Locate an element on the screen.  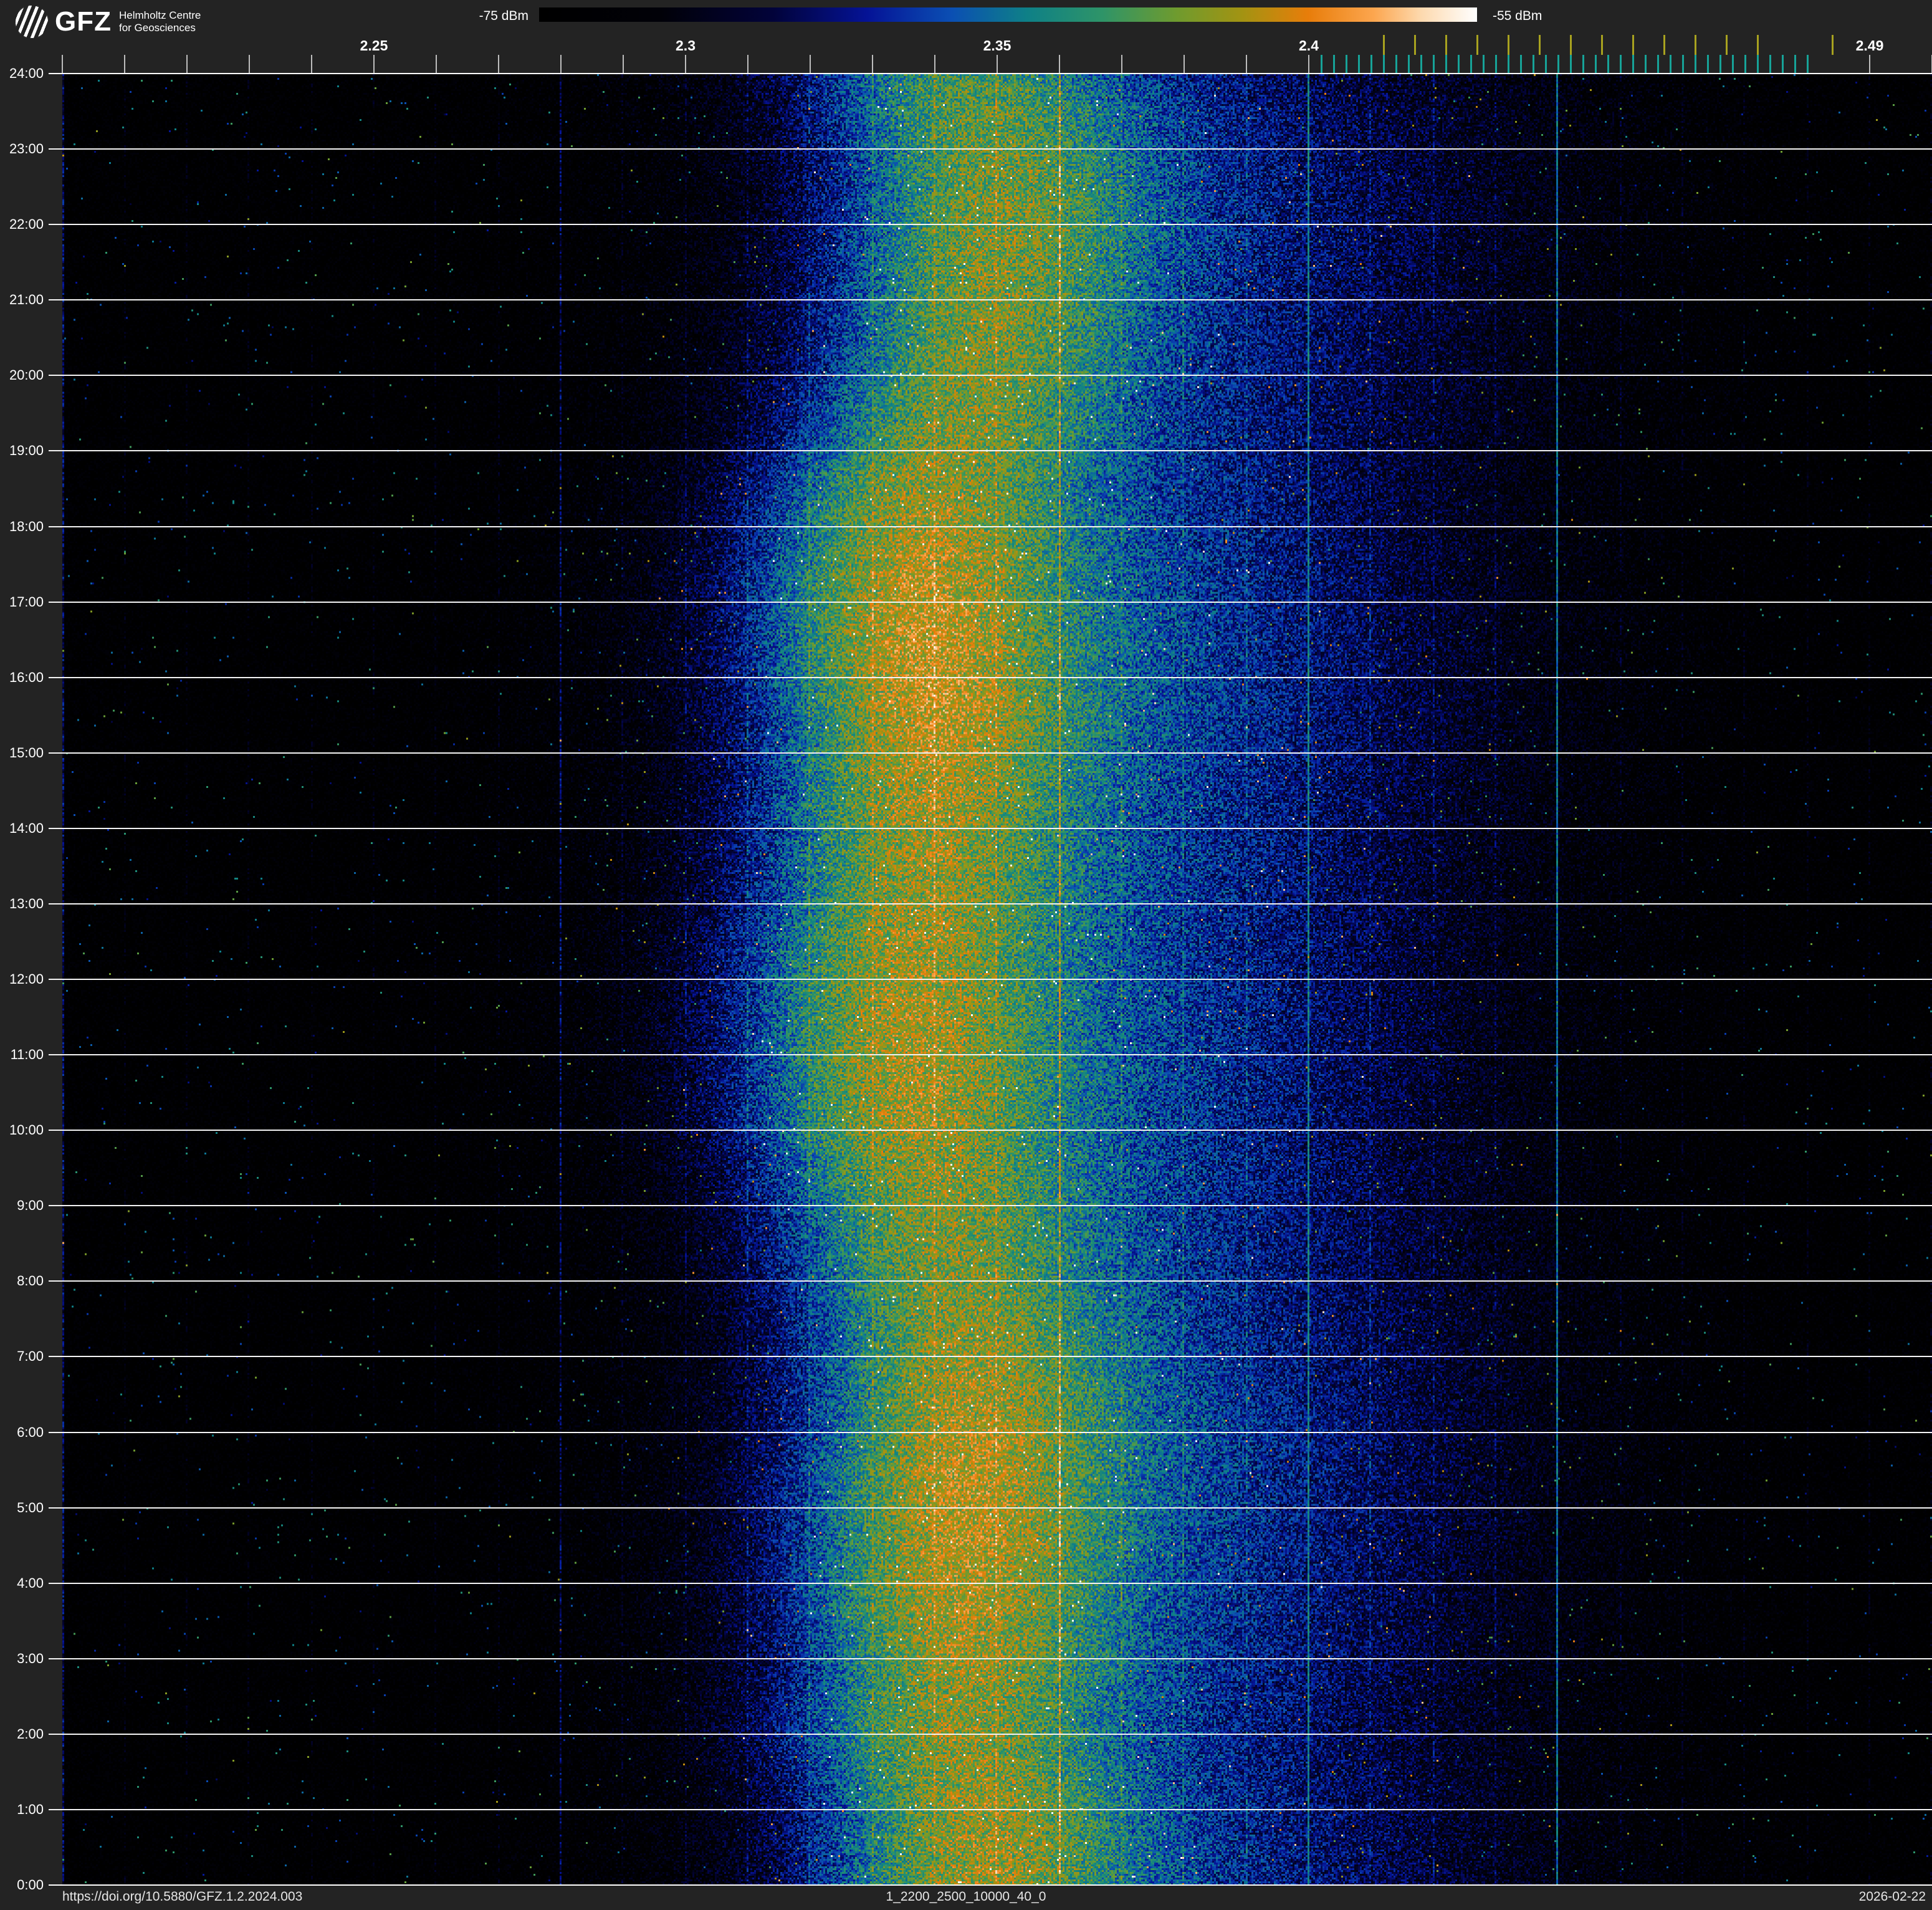
logo-subtitle-line2: for Geosciences is located at coordinates (157, 28).